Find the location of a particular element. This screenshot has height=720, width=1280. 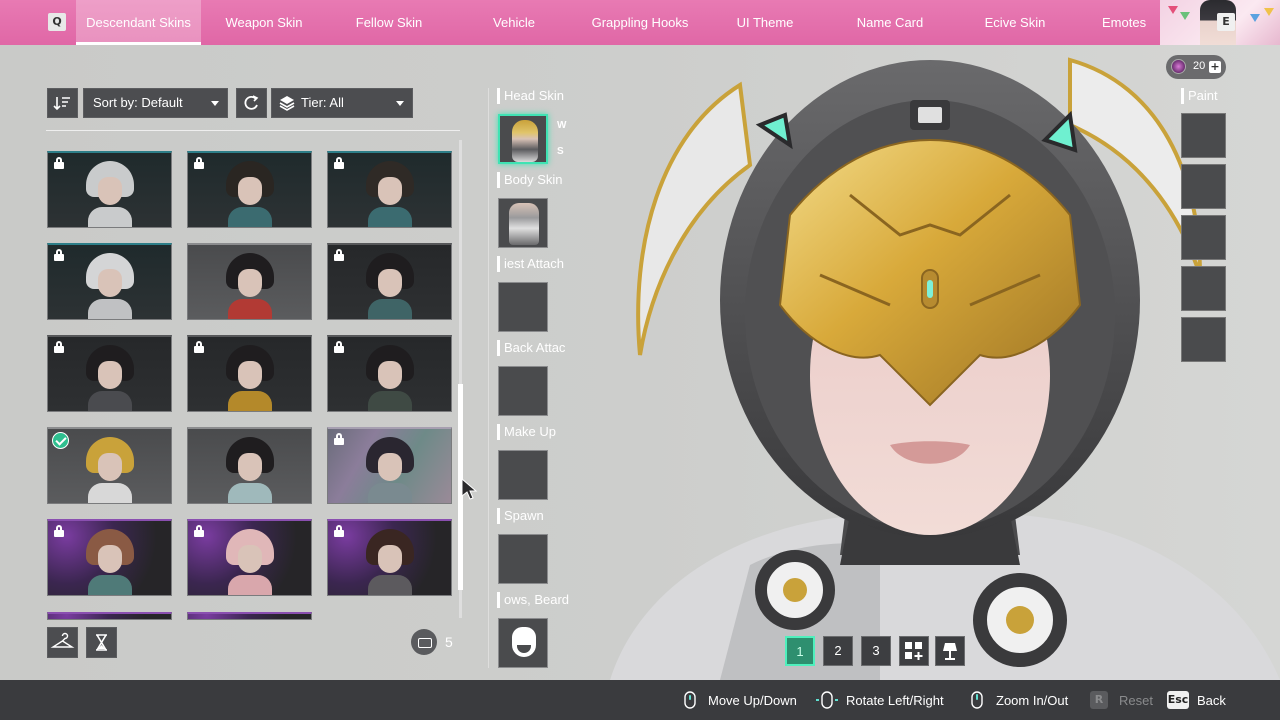

refresh-icon is located at coordinates (251, 102).